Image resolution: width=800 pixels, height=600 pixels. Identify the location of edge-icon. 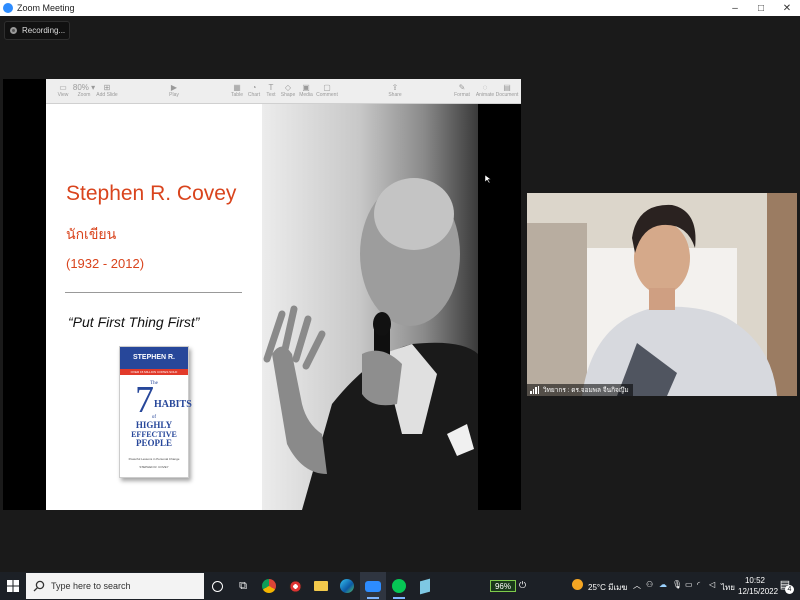
(347, 586).